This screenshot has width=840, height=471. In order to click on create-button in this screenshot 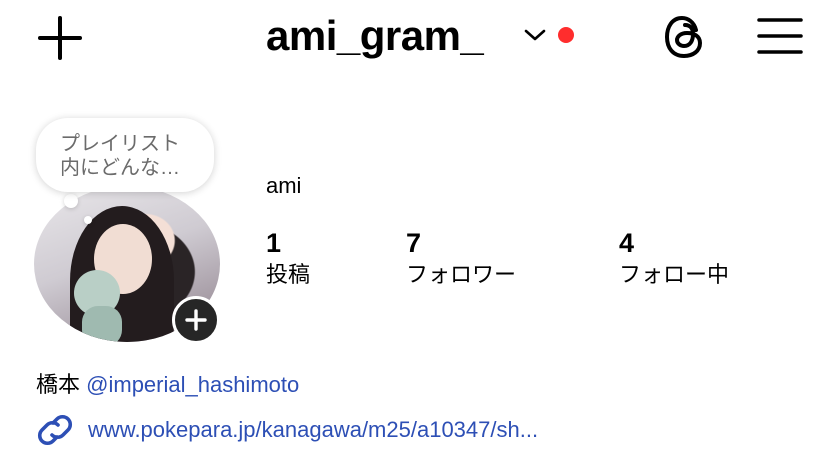, I will do `click(60, 38)`.